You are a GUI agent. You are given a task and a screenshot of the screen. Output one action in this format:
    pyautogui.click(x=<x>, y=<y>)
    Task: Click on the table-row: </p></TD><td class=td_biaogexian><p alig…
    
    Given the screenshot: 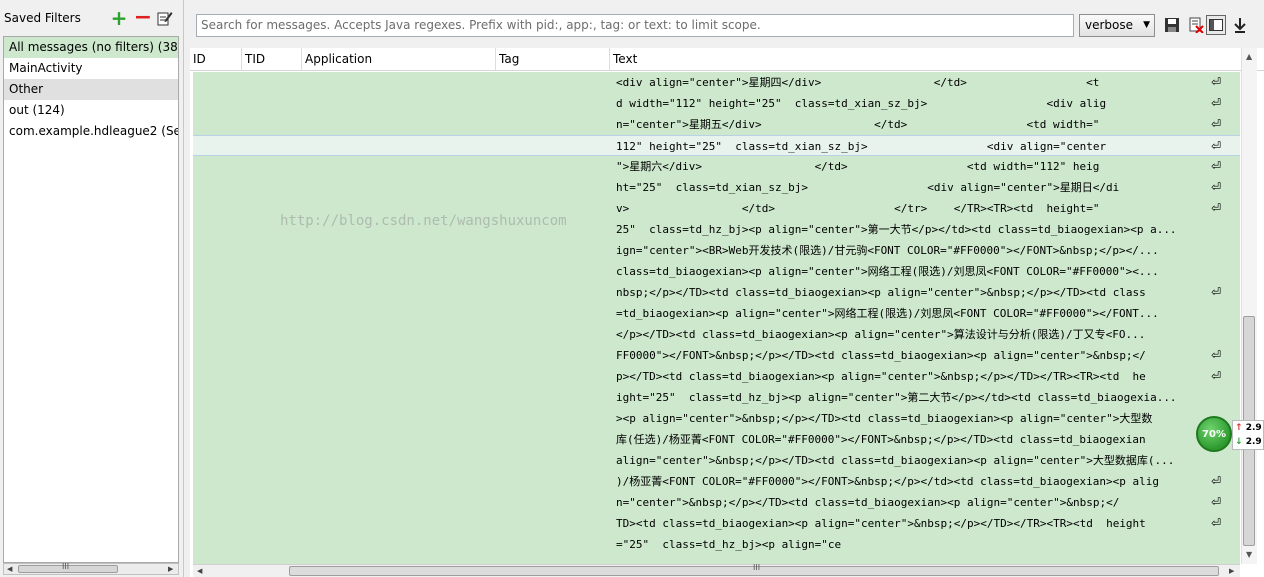 What is the action you would take?
    pyautogui.click(x=716, y=334)
    